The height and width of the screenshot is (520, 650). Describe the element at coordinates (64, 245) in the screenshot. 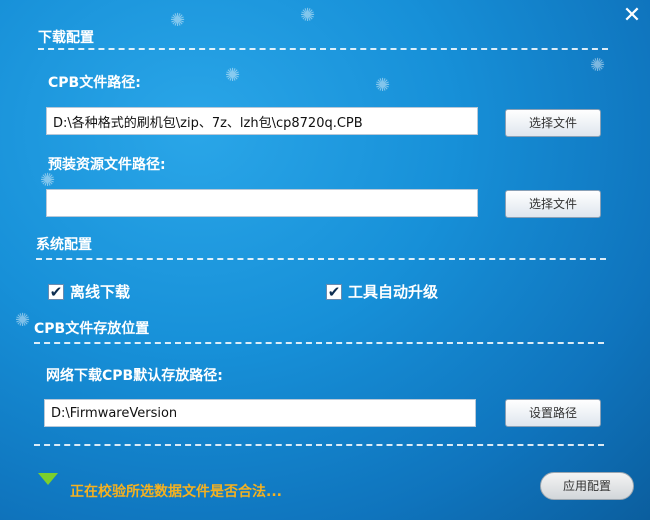

I see `system-config-title: 系统配置` at that location.